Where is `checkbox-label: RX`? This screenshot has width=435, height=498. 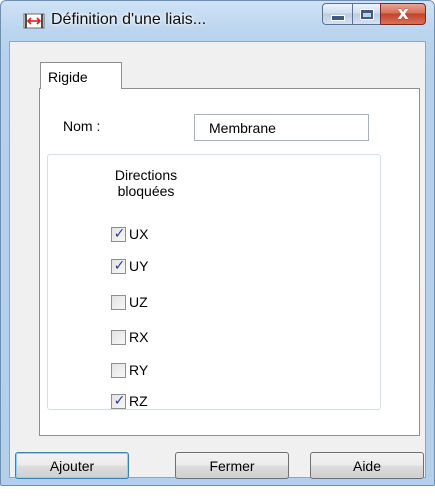
checkbox-label: RX is located at coordinates (139, 337).